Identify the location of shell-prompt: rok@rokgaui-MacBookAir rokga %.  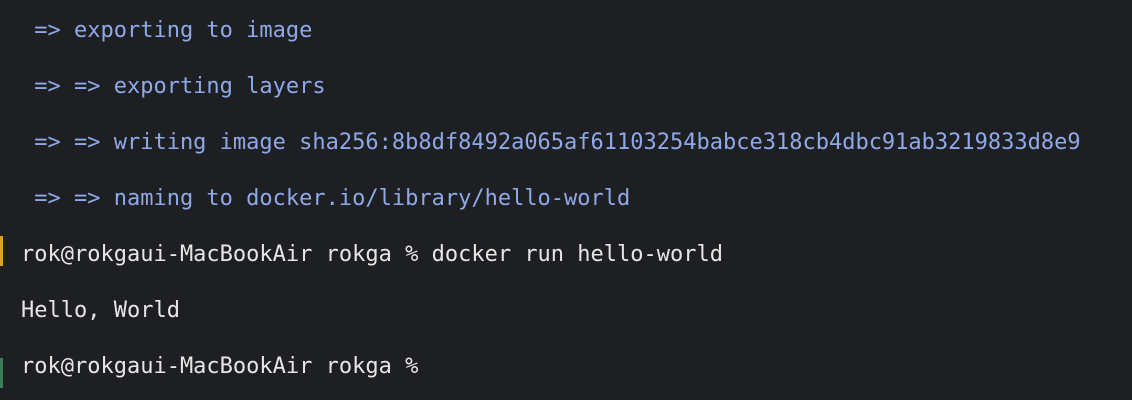
(219, 367).